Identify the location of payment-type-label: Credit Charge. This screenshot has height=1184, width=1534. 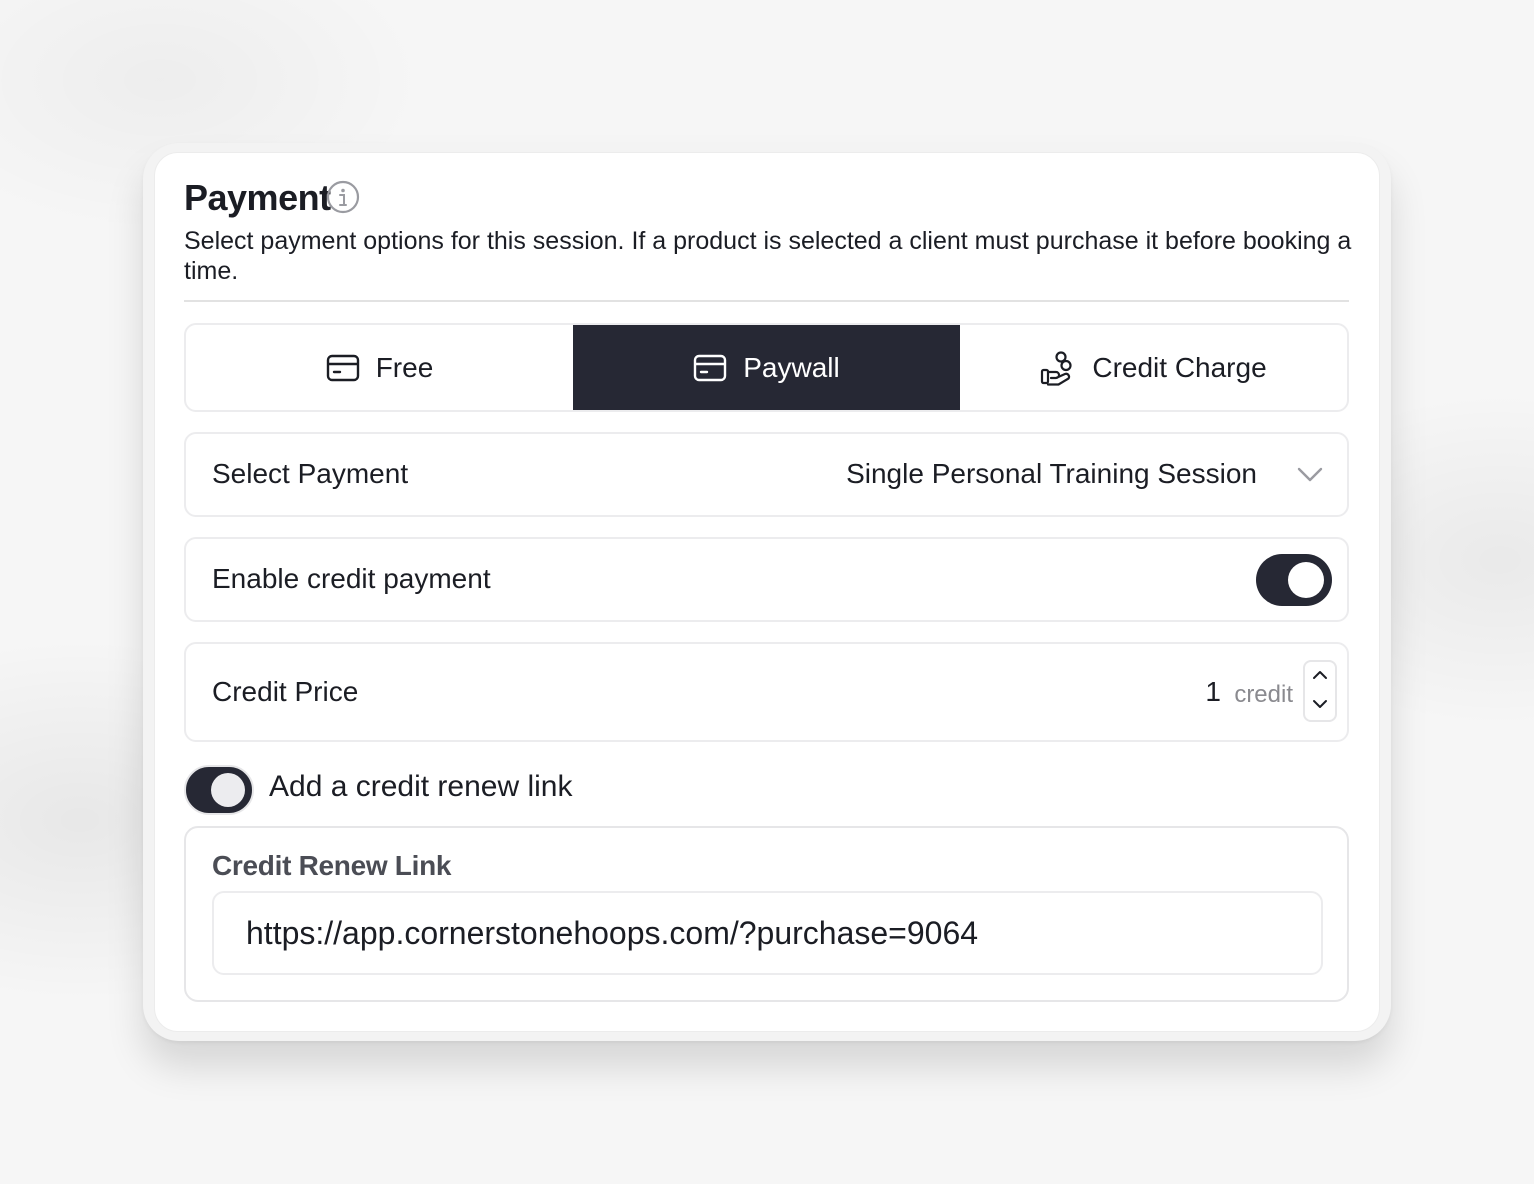
(1179, 367).